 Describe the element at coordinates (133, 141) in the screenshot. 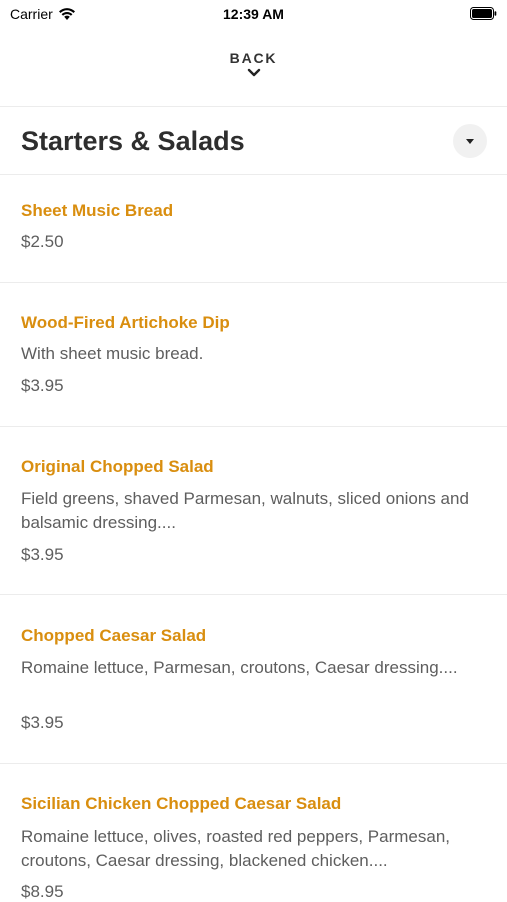

I see `section-title: Starters & Salads` at that location.